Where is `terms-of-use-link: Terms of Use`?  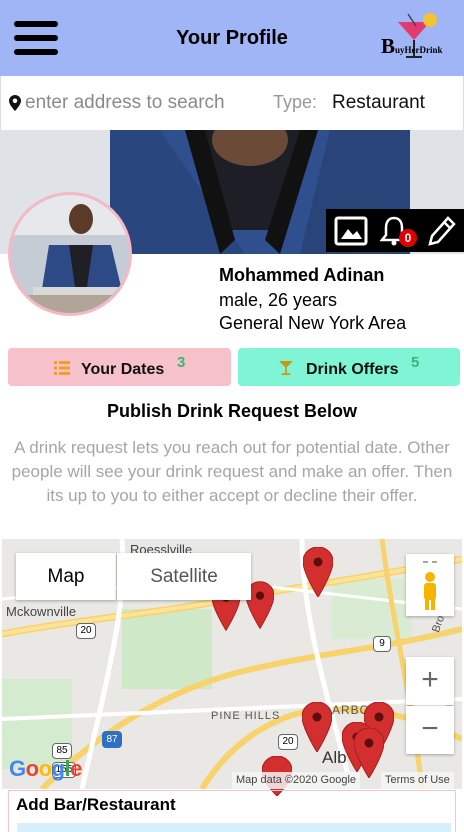 terms-of-use-link: Terms of Use is located at coordinates (417, 780).